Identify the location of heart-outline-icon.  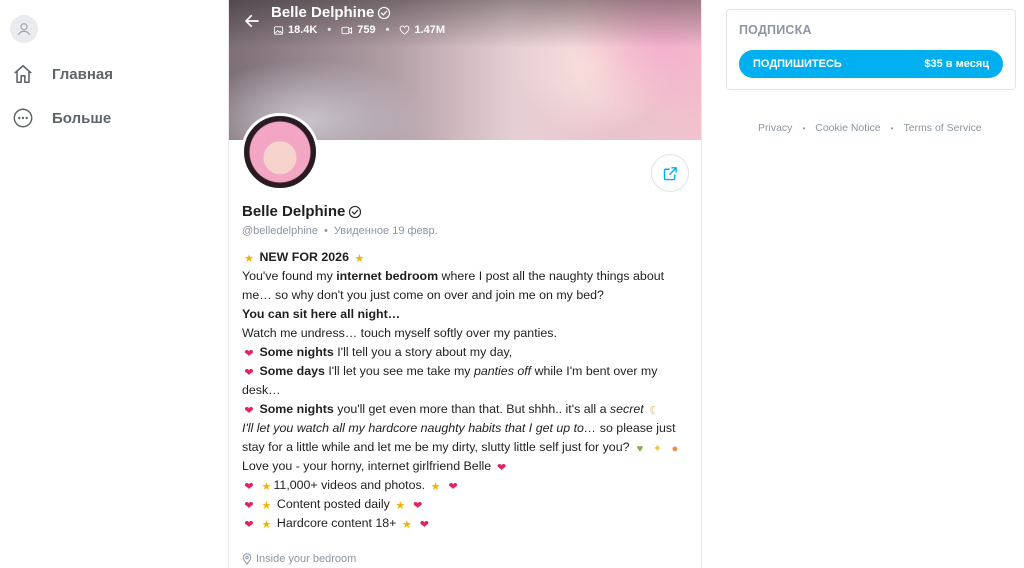
(405, 30).